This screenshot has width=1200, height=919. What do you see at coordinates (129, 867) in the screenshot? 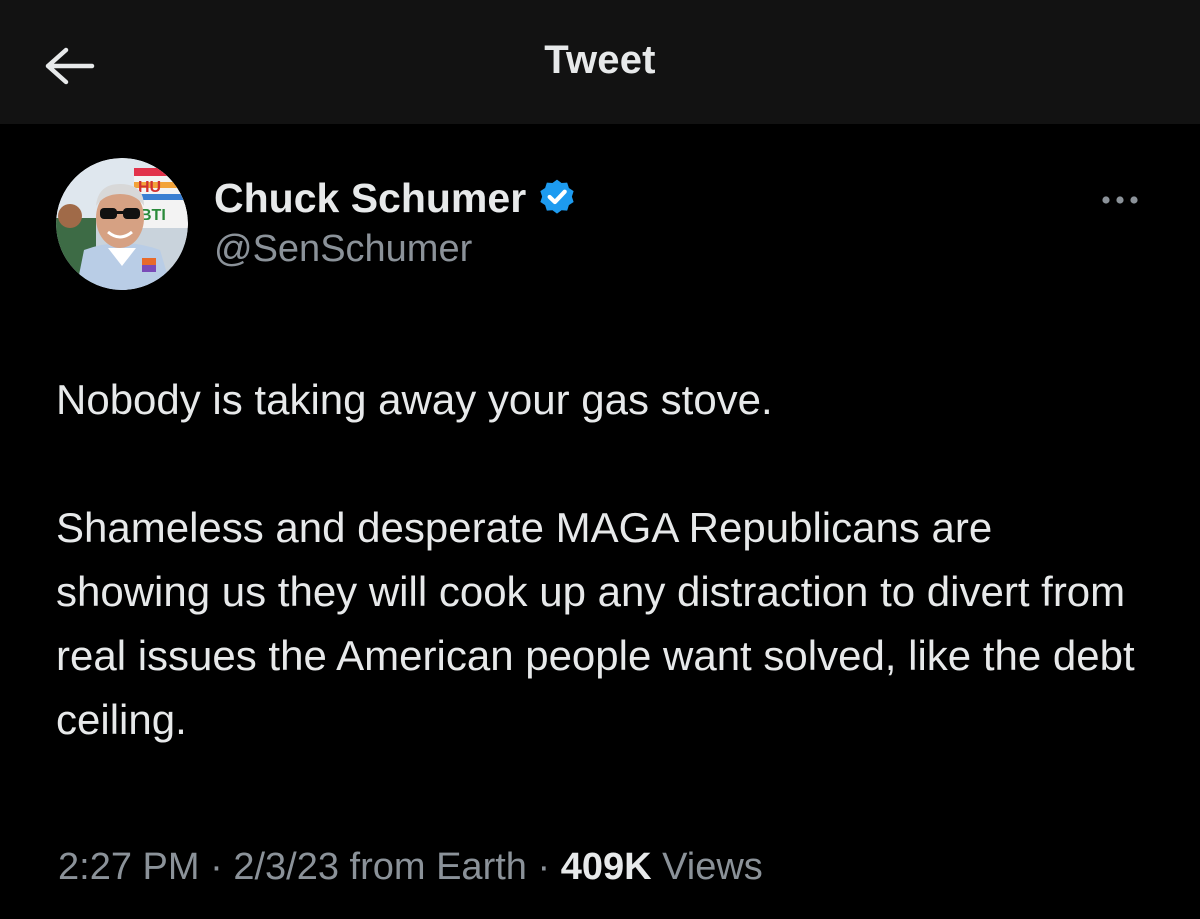
I see `tweet-time: 2:27 PM` at bounding box center [129, 867].